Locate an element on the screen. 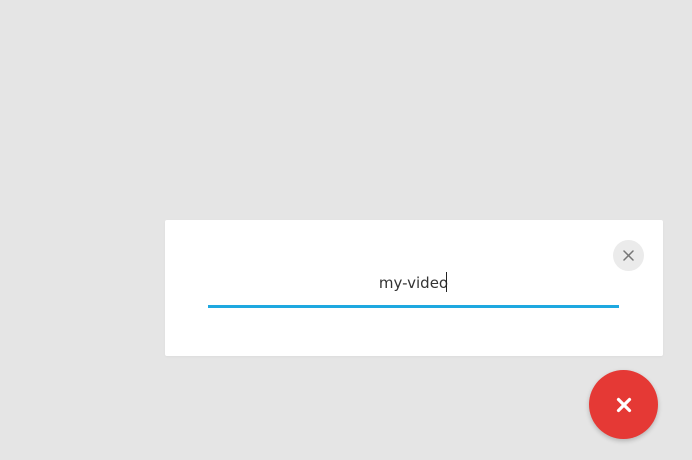 The width and height of the screenshot is (692, 460). name-input-container is located at coordinates (413, 288).